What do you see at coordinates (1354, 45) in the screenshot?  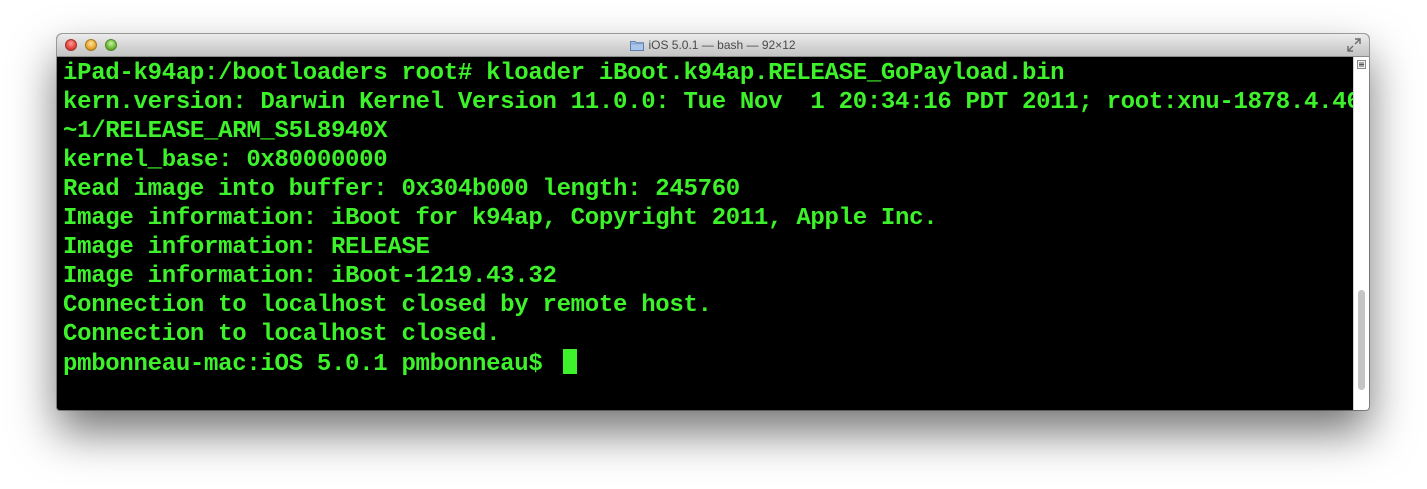 I see `fullscreen-icon` at bounding box center [1354, 45].